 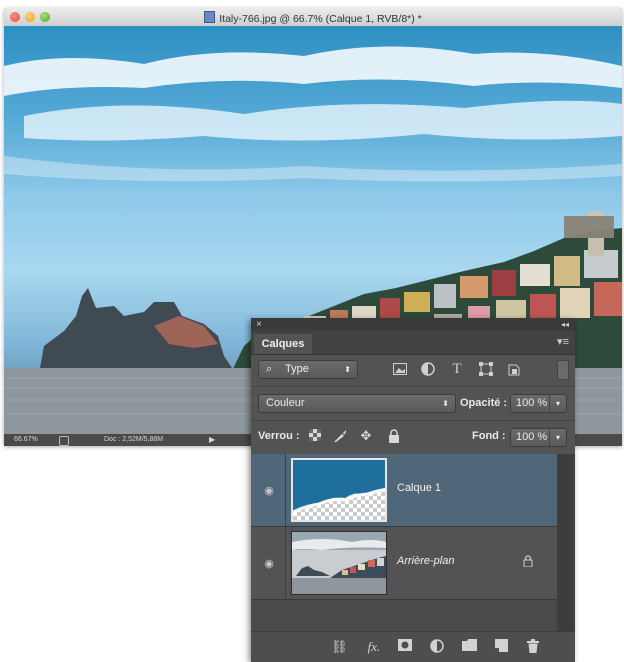 What do you see at coordinates (297, 369) in the screenshot?
I see `filter-kind-label: Type` at bounding box center [297, 369].